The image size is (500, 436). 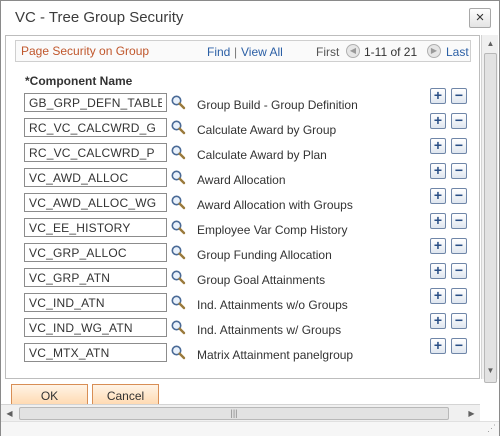 What do you see at coordinates (272, 305) in the screenshot?
I see `component-description: Ind. Attainments w/o Groups` at bounding box center [272, 305].